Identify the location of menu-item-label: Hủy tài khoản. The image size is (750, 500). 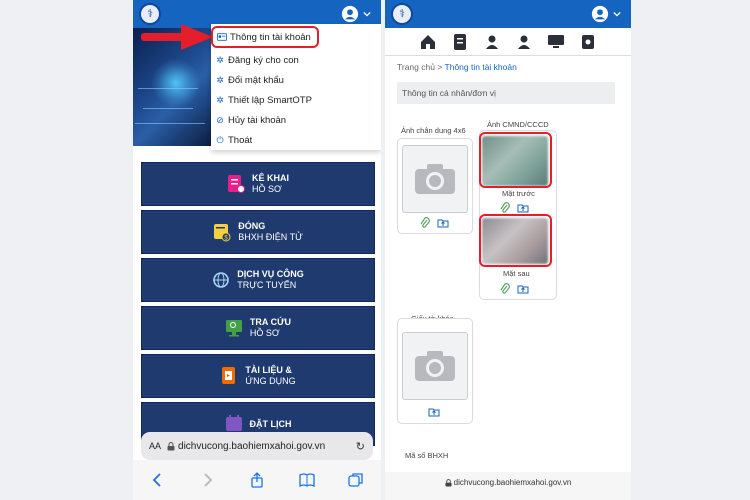
(257, 120).